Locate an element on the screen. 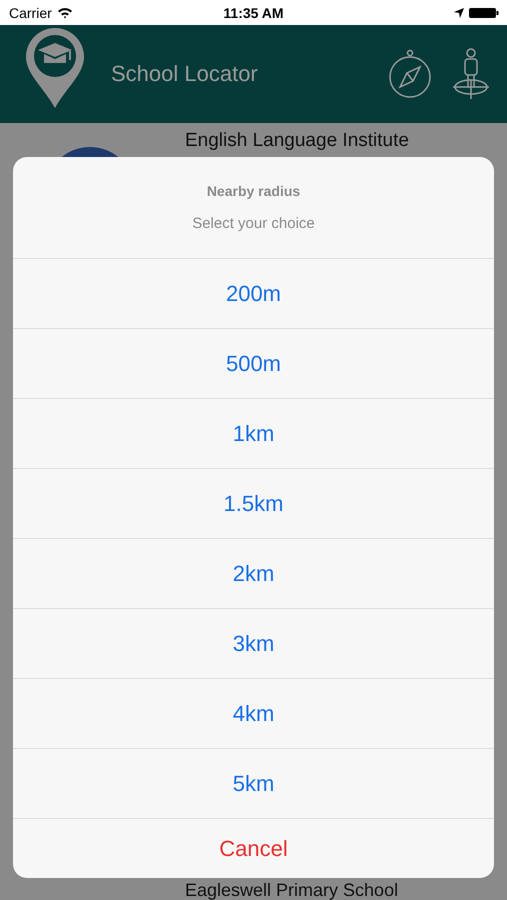 This screenshot has width=507, height=900. radius-option: 2km is located at coordinates (253, 574).